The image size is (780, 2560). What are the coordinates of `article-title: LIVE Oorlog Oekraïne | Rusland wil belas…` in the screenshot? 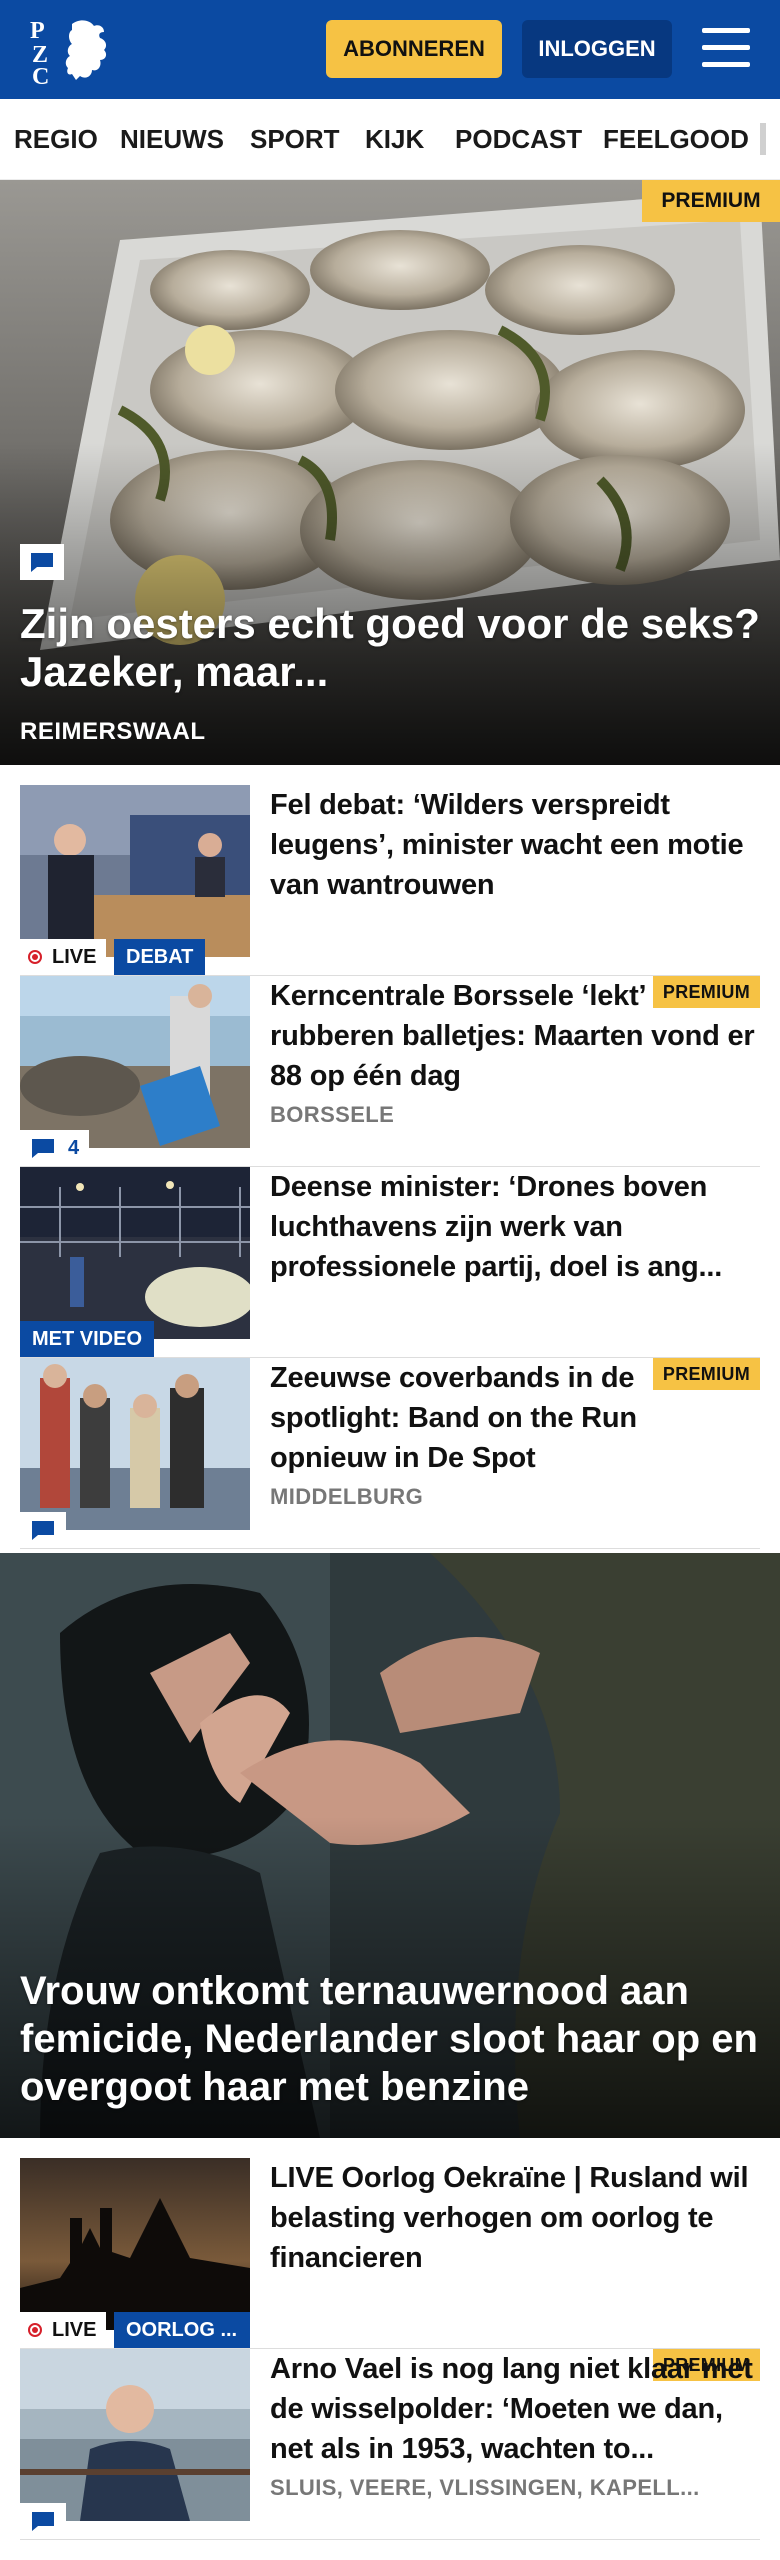 It's located at (515, 2218).